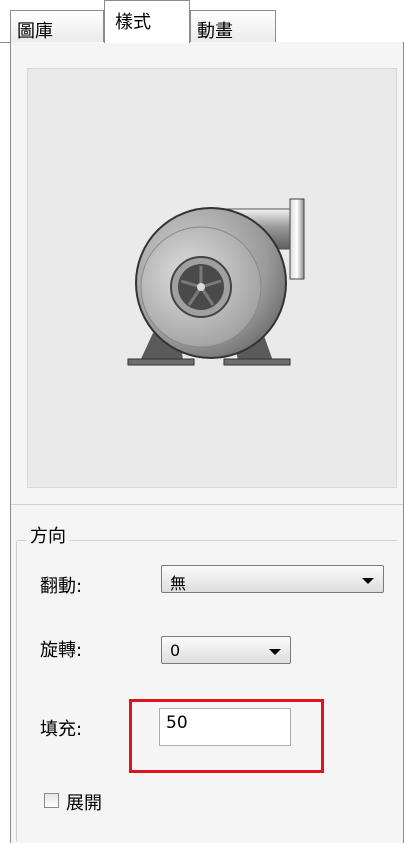  Describe the element at coordinates (216, 282) in the screenshot. I see `pump-icon` at that location.